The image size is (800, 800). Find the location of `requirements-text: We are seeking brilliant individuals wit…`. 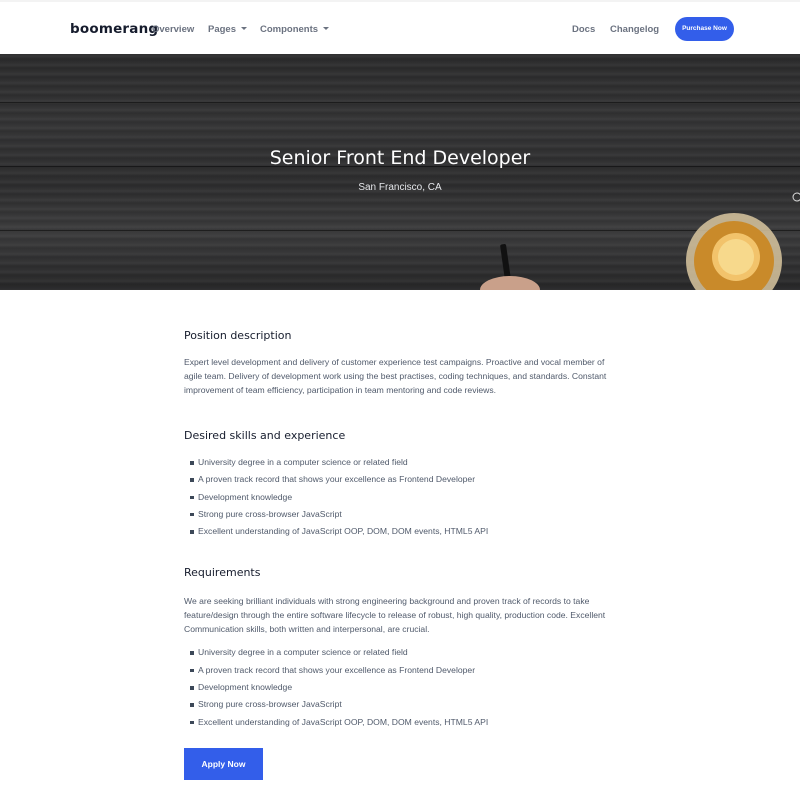

requirements-text: We are seeking brilliant individuals wit… is located at coordinates (395, 615).